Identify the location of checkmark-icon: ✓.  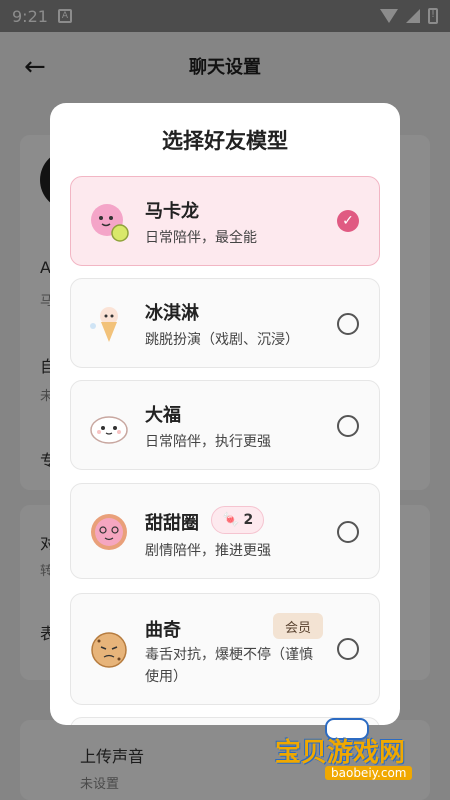
(348, 221).